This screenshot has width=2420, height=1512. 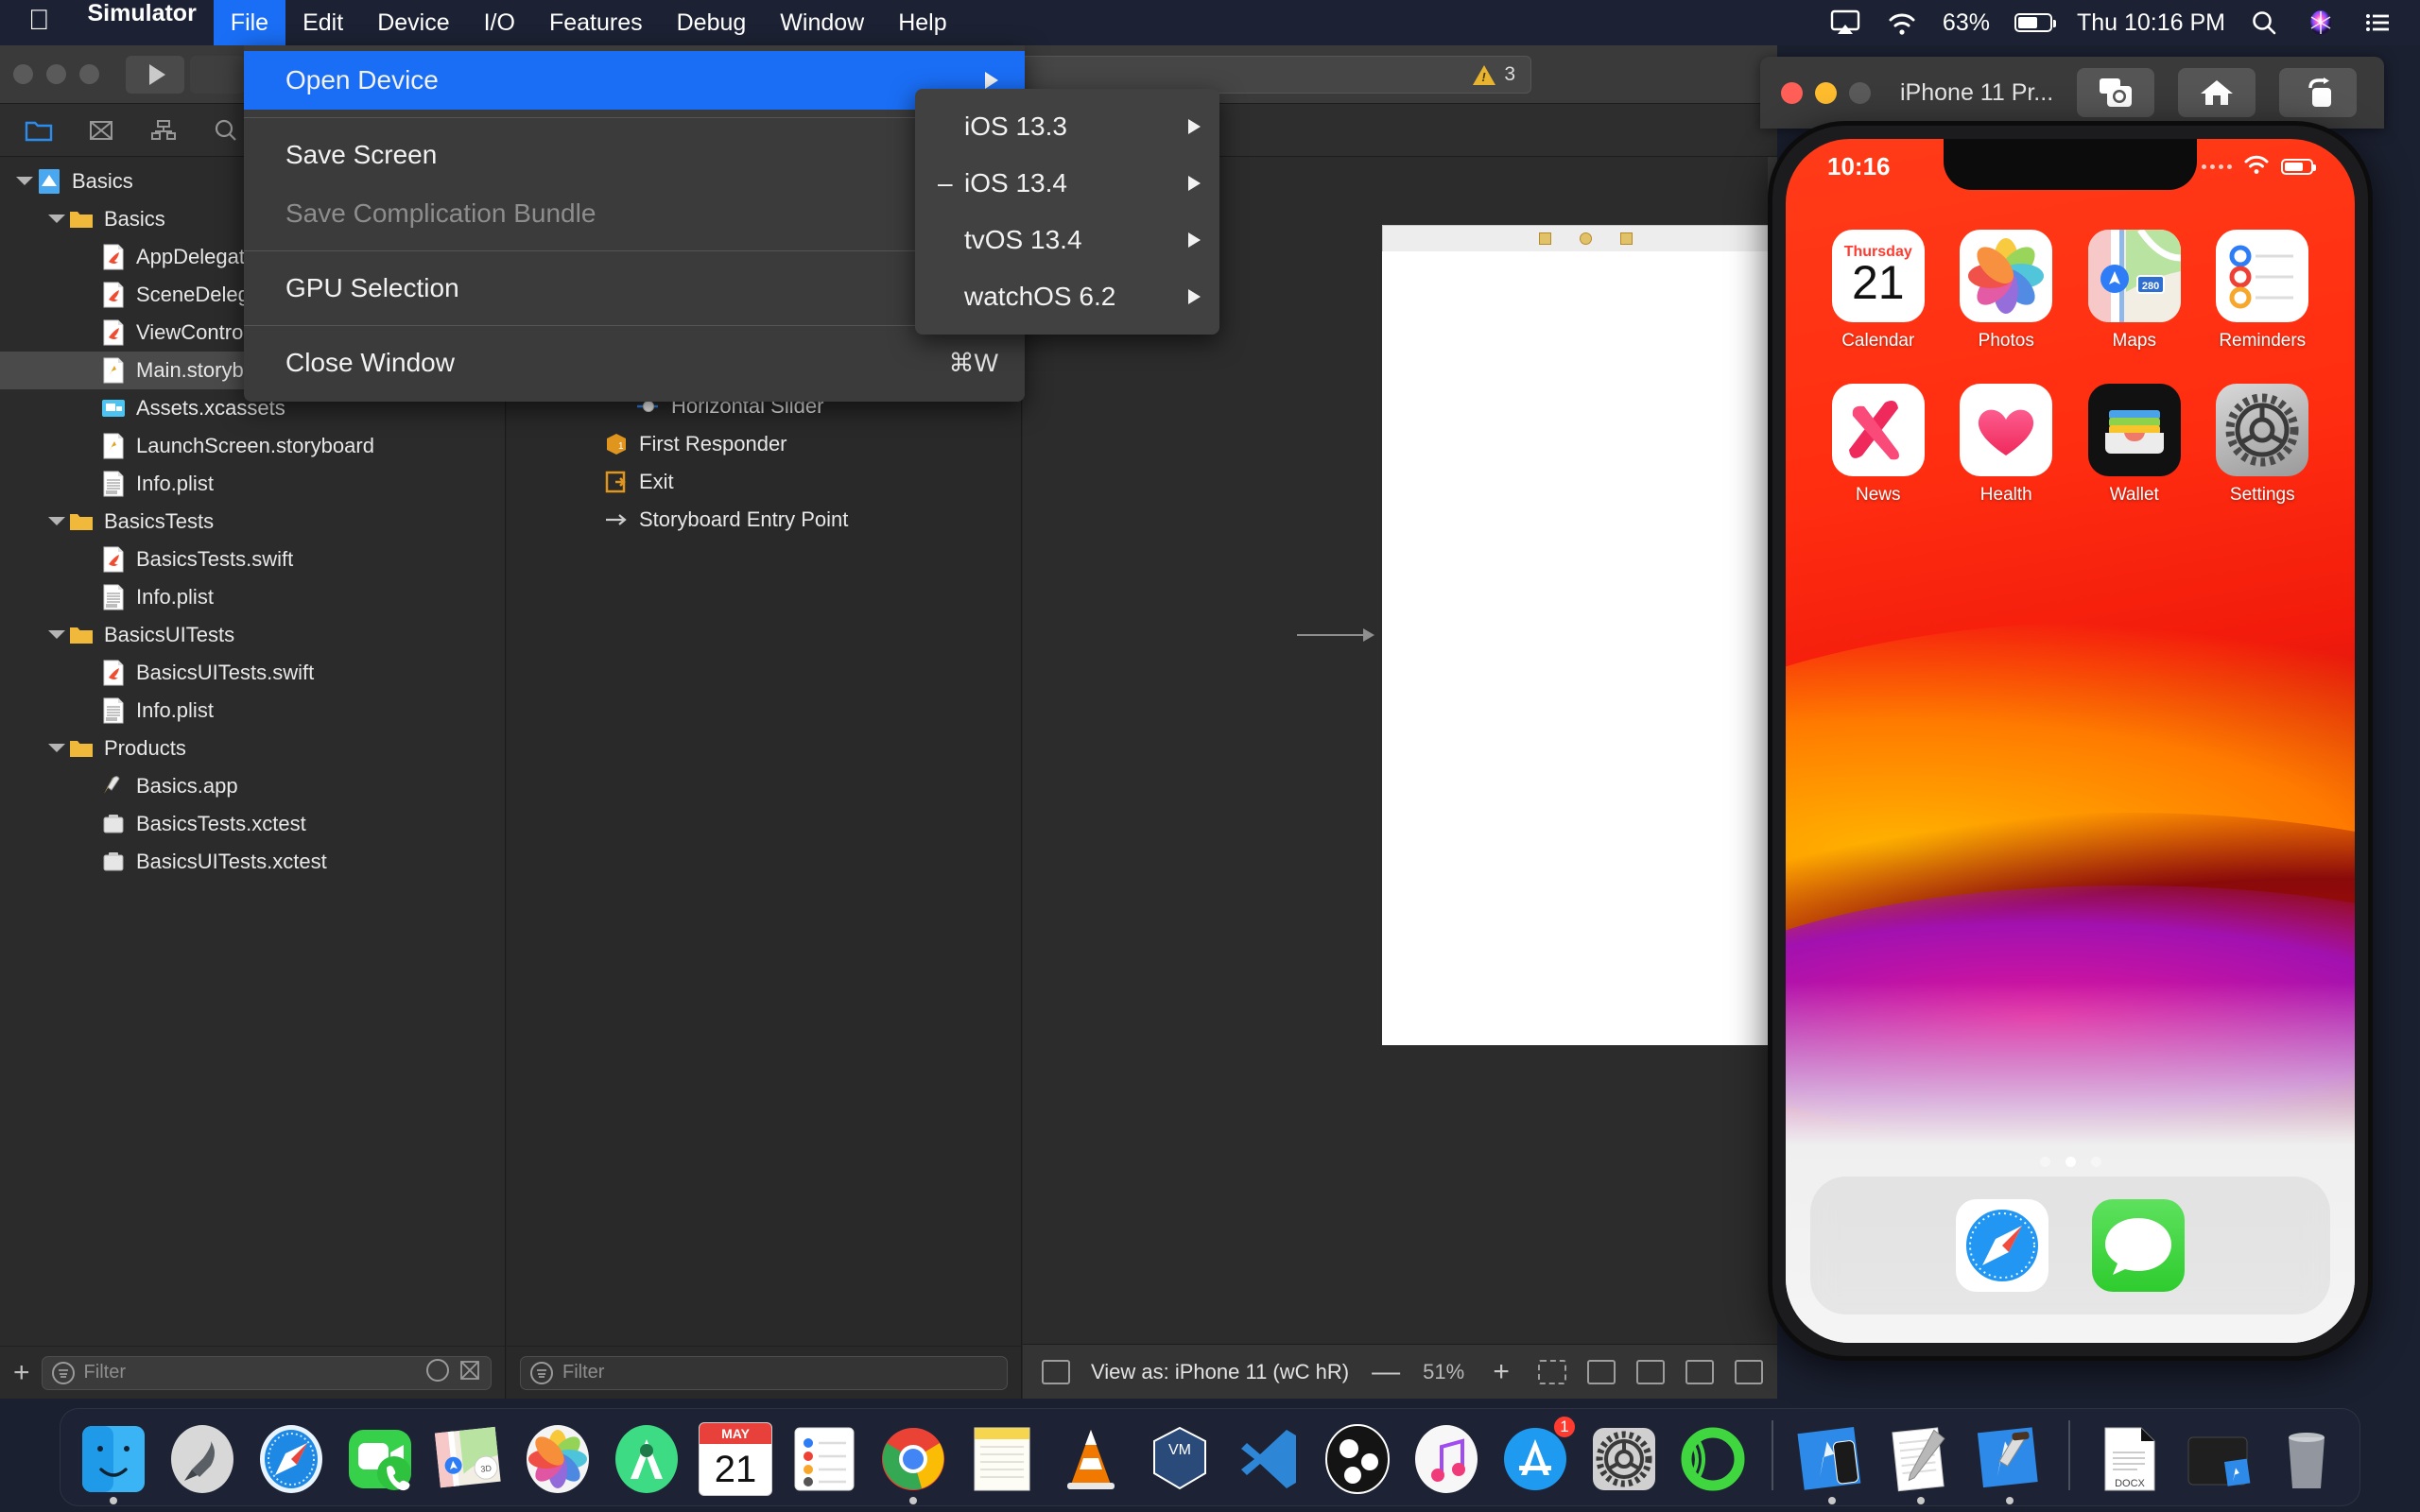 I want to click on status-badge: 3, so click(x=1494, y=74).